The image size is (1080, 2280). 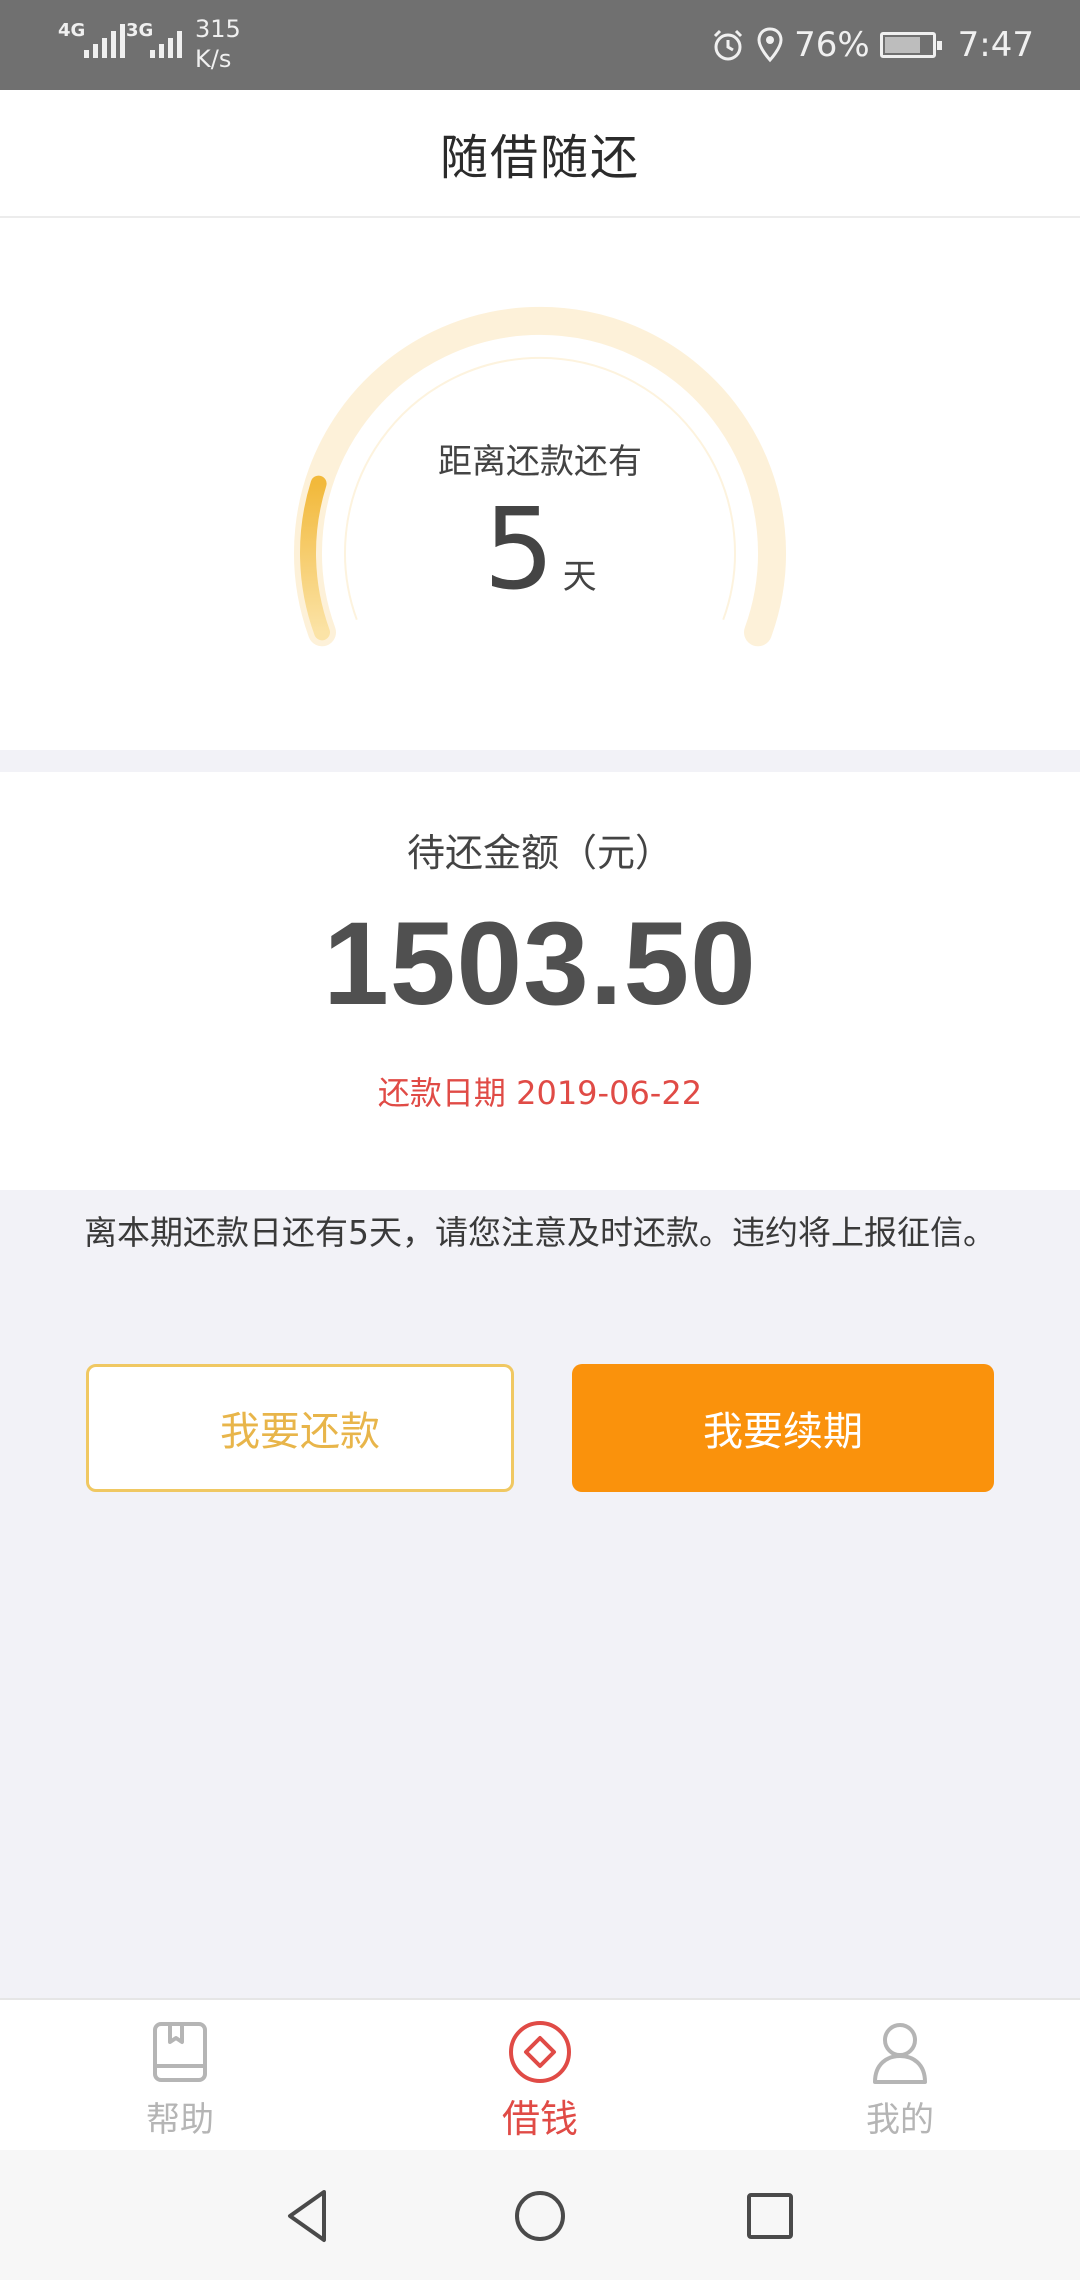 What do you see at coordinates (900, 2053) in the screenshot?
I see `user-icon` at bounding box center [900, 2053].